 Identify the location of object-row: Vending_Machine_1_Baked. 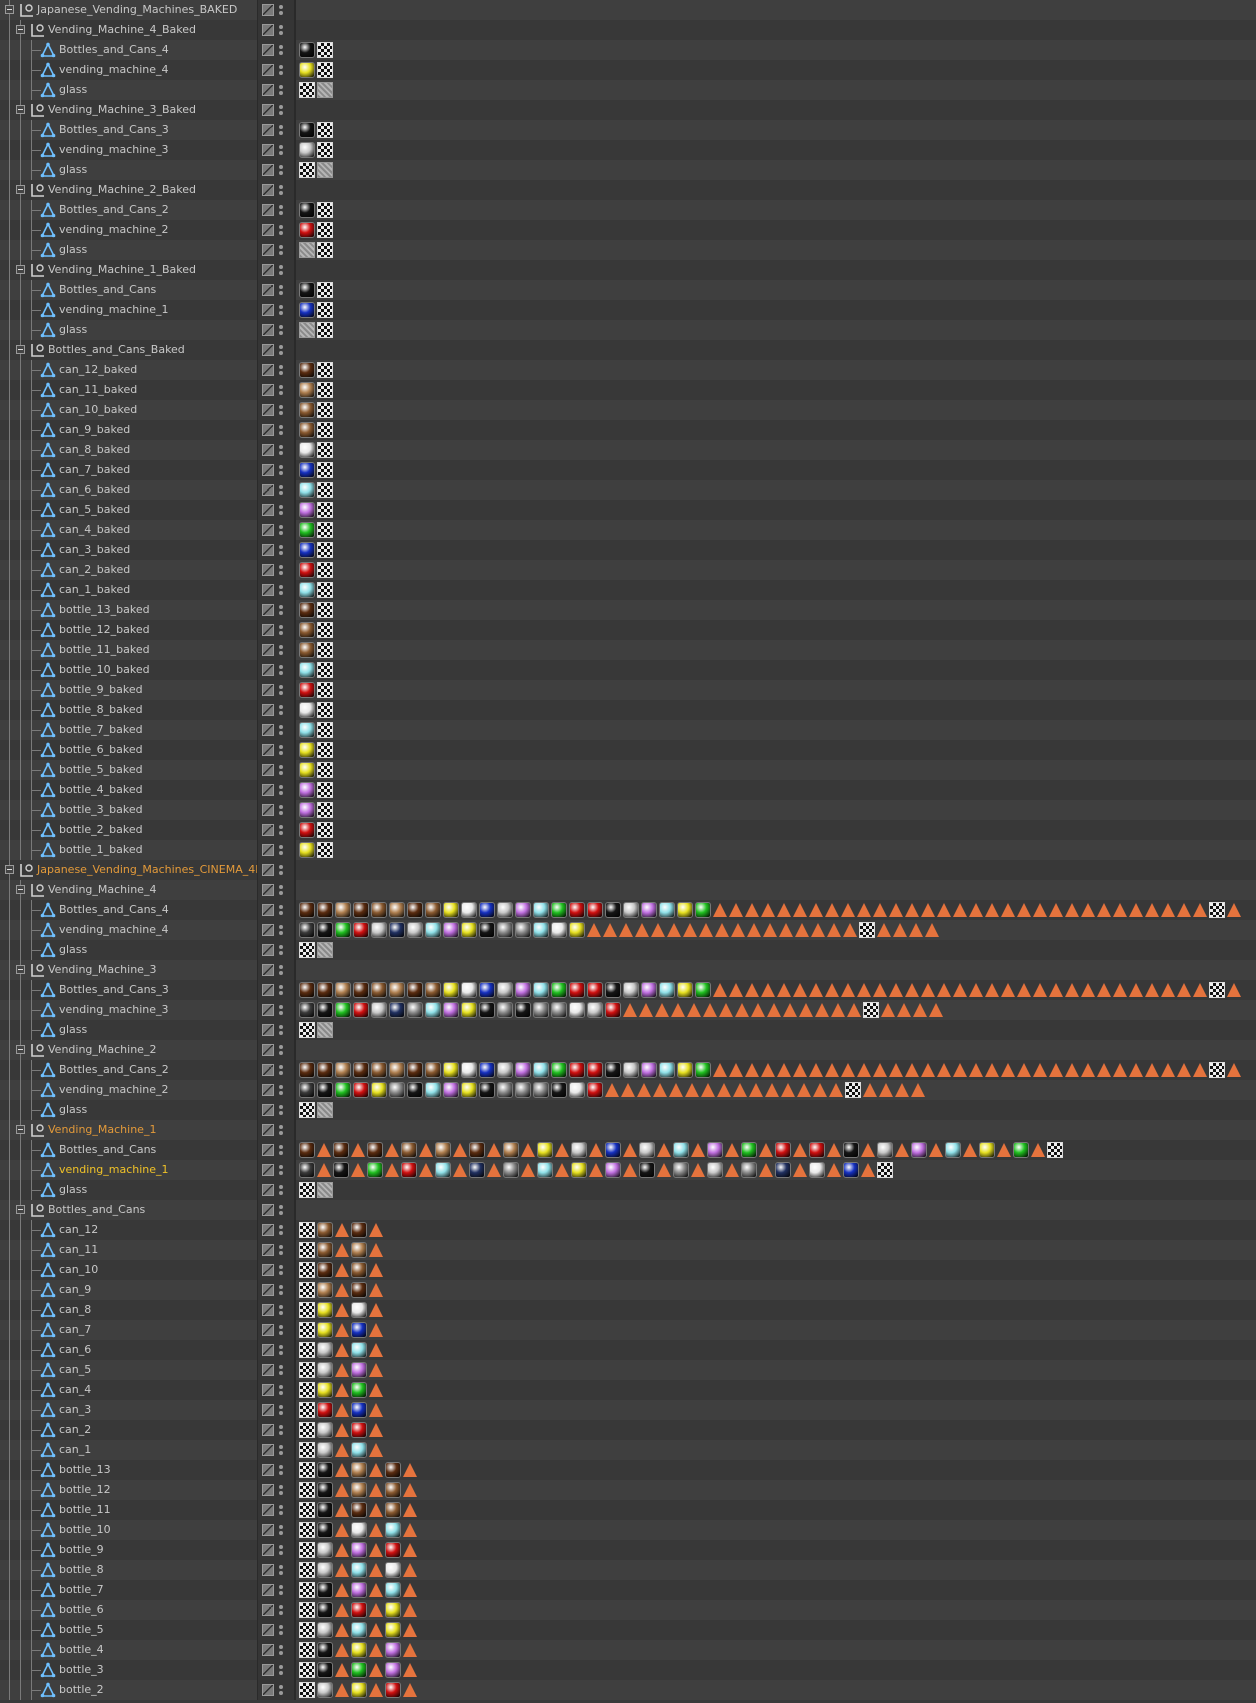
(628, 270).